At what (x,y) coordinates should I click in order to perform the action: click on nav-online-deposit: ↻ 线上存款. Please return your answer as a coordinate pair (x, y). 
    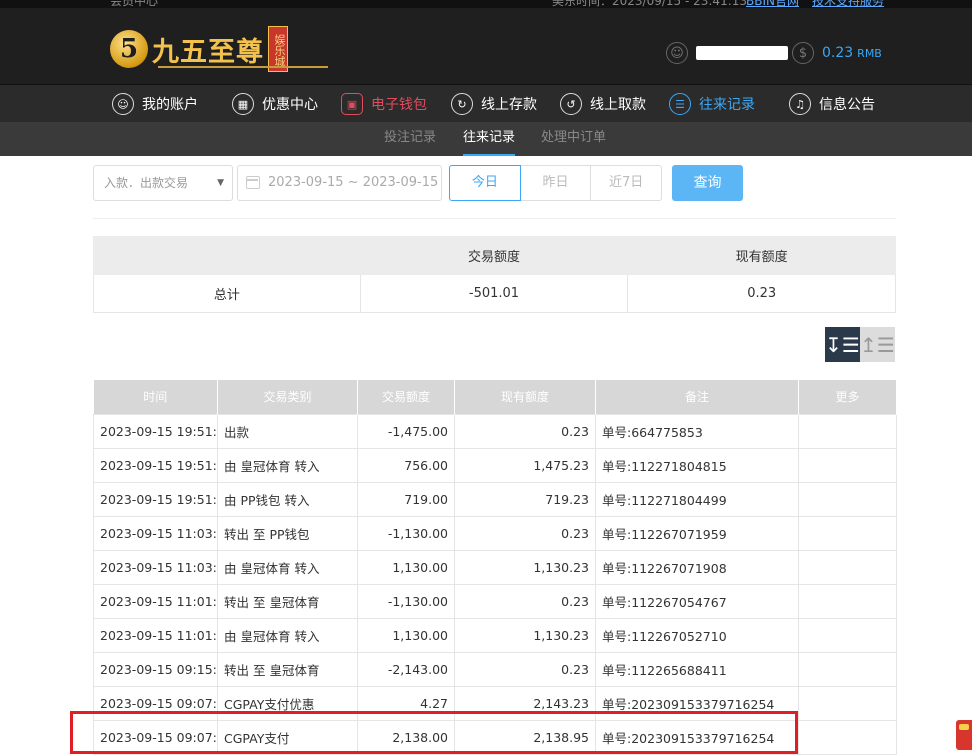
    Looking at the image, I should click on (494, 104).